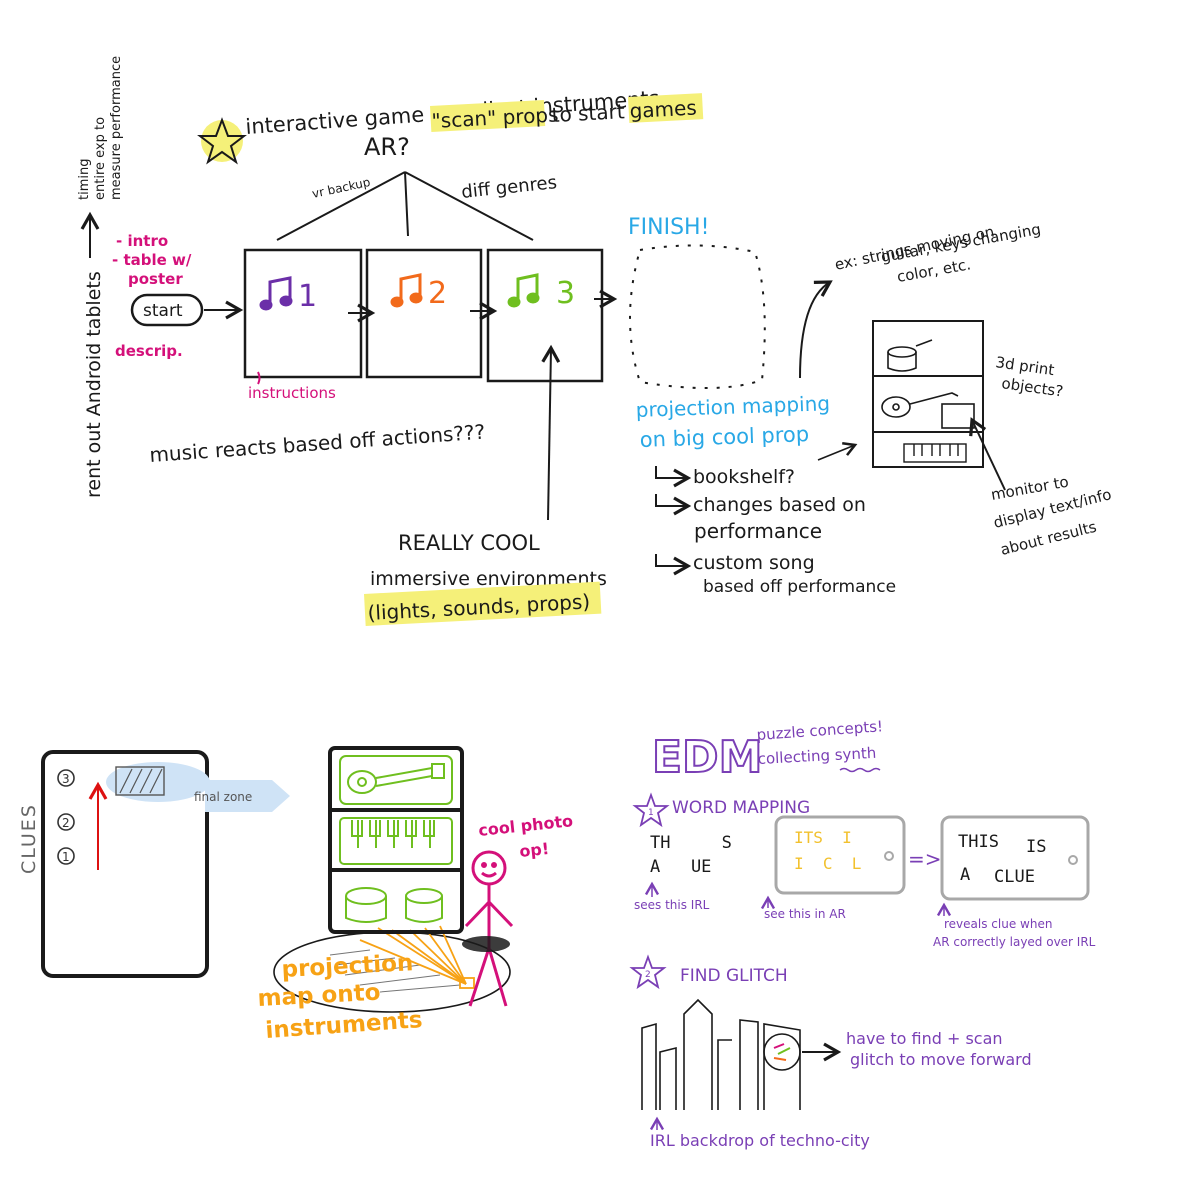 This screenshot has width=1183, height=1181. What do you see at coordinates (816, 756) in the screenshot?
I see `collecting-label: collecting synth` at bounding box center [816, 756].